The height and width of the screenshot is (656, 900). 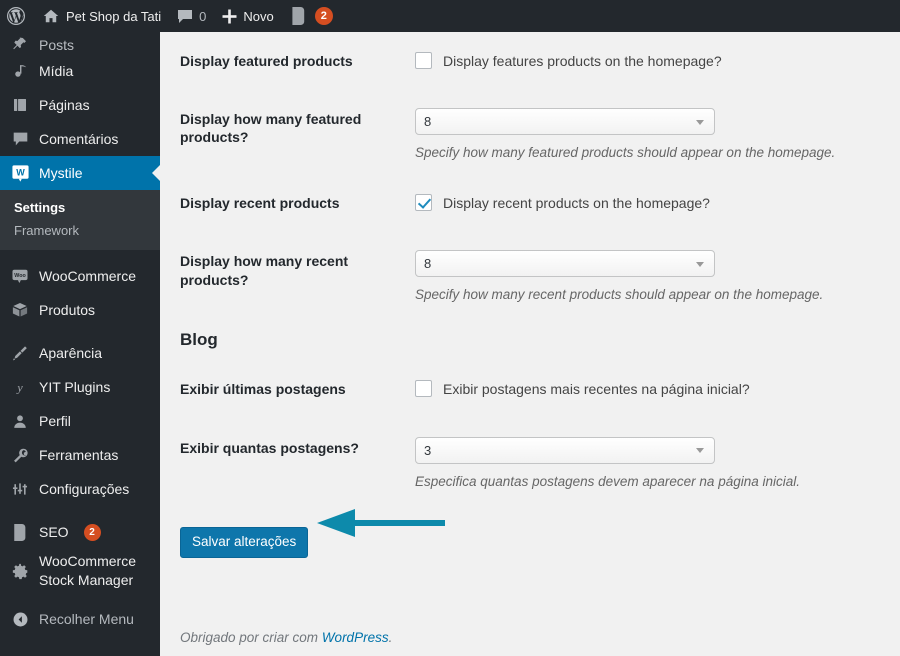 I want to click on footer-text-after: ., so click(x=390, y=637).